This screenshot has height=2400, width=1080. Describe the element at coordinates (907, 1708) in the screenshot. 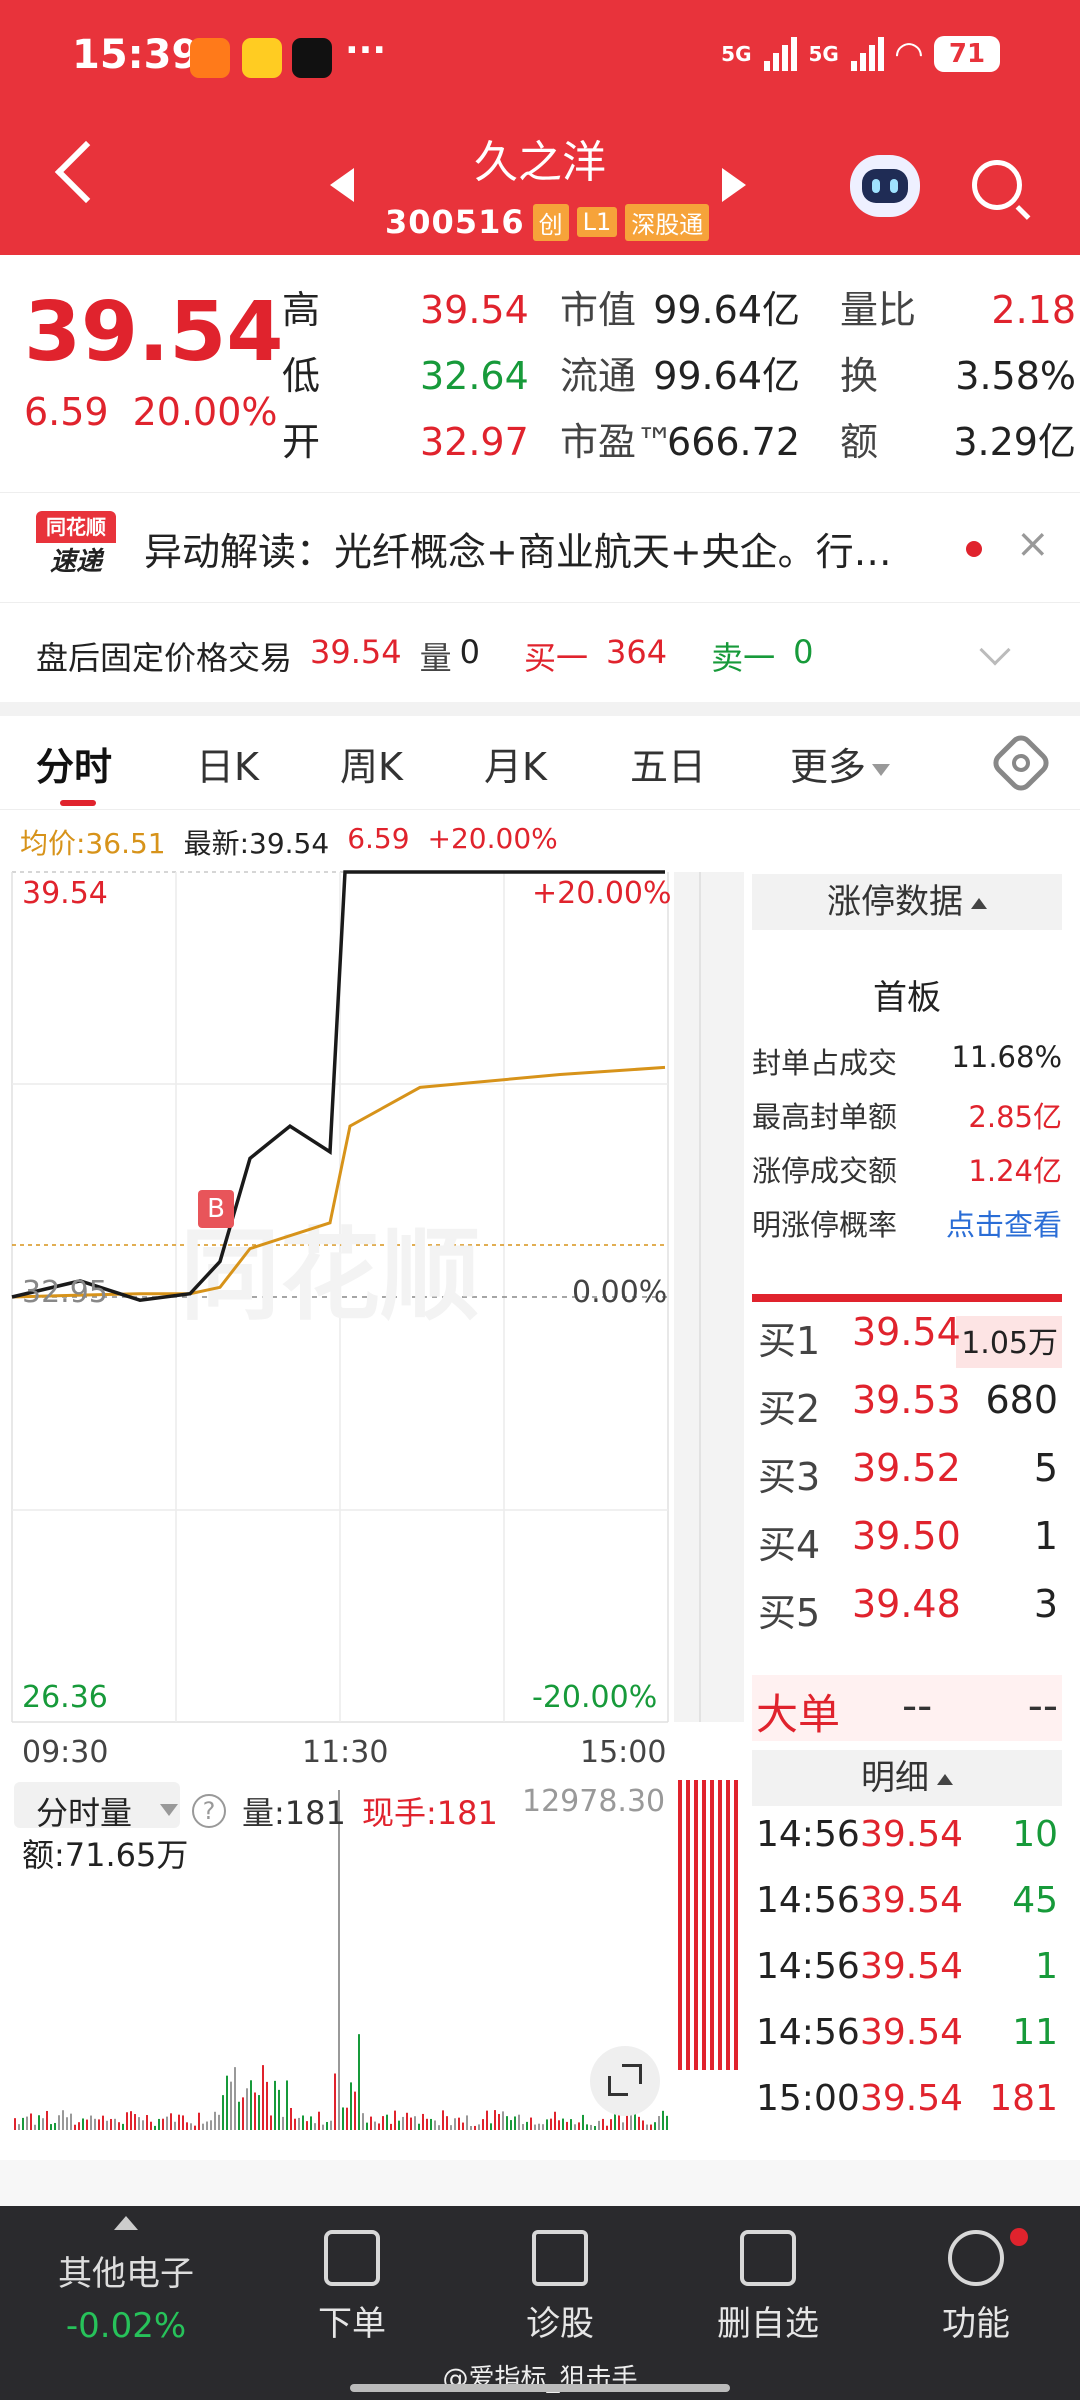

I see `big-order-row: 大单 -- --` at that location.